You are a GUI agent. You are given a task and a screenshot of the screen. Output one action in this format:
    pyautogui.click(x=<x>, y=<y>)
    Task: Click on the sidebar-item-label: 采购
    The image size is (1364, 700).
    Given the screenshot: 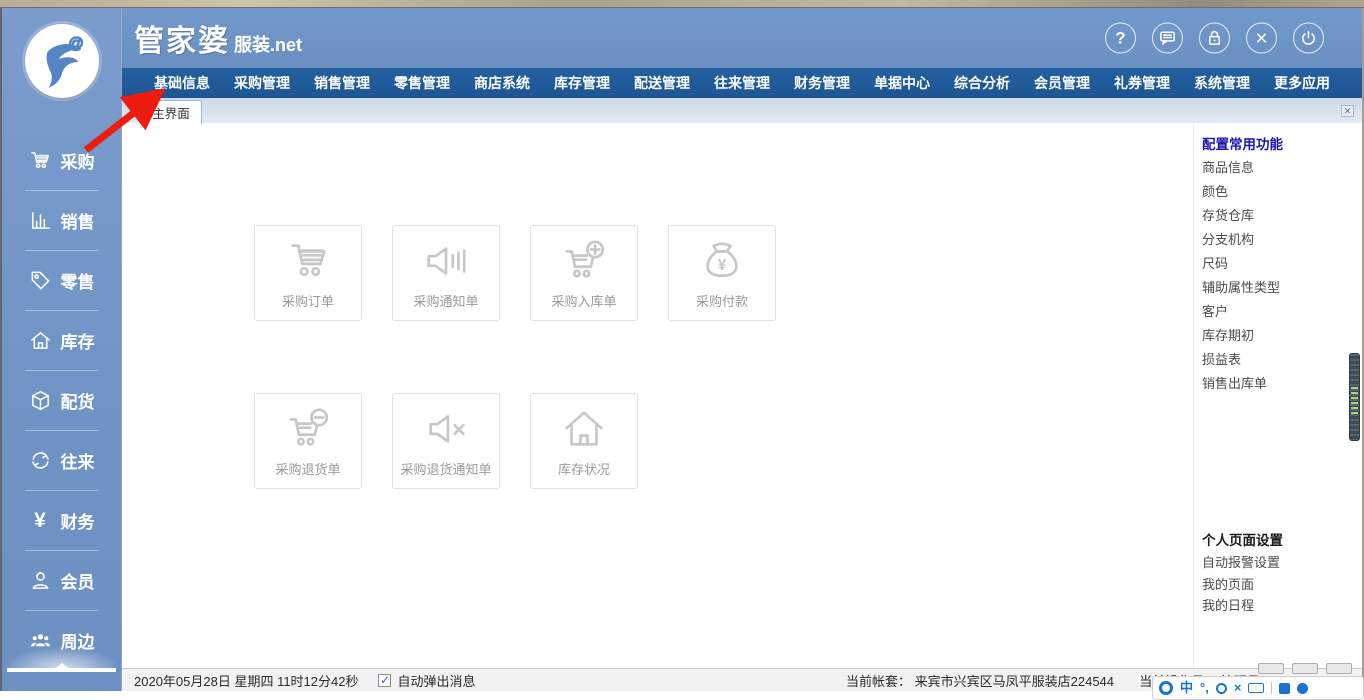 What is the action you would take?
    pyautogui.click(x=77, y=162)
    